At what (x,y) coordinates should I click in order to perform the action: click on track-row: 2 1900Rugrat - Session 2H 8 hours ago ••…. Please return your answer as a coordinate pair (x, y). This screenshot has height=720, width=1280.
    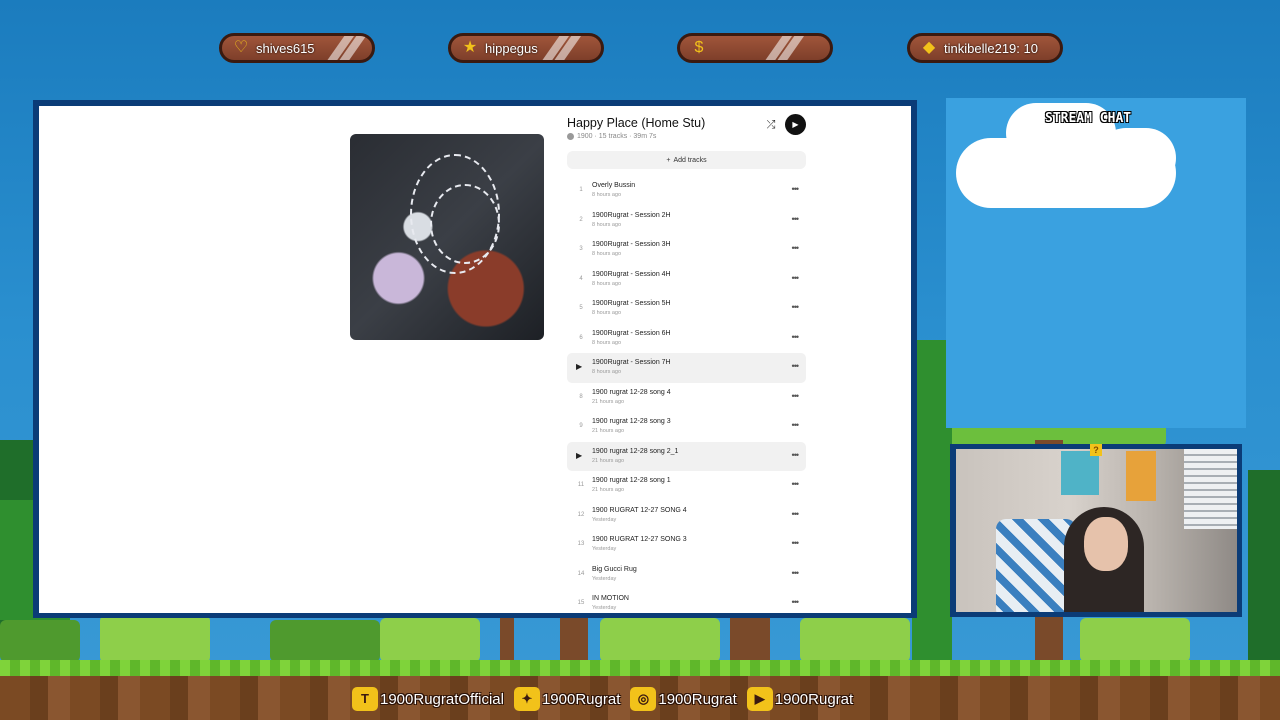
    Looking at the image, I should click on (686, 221).